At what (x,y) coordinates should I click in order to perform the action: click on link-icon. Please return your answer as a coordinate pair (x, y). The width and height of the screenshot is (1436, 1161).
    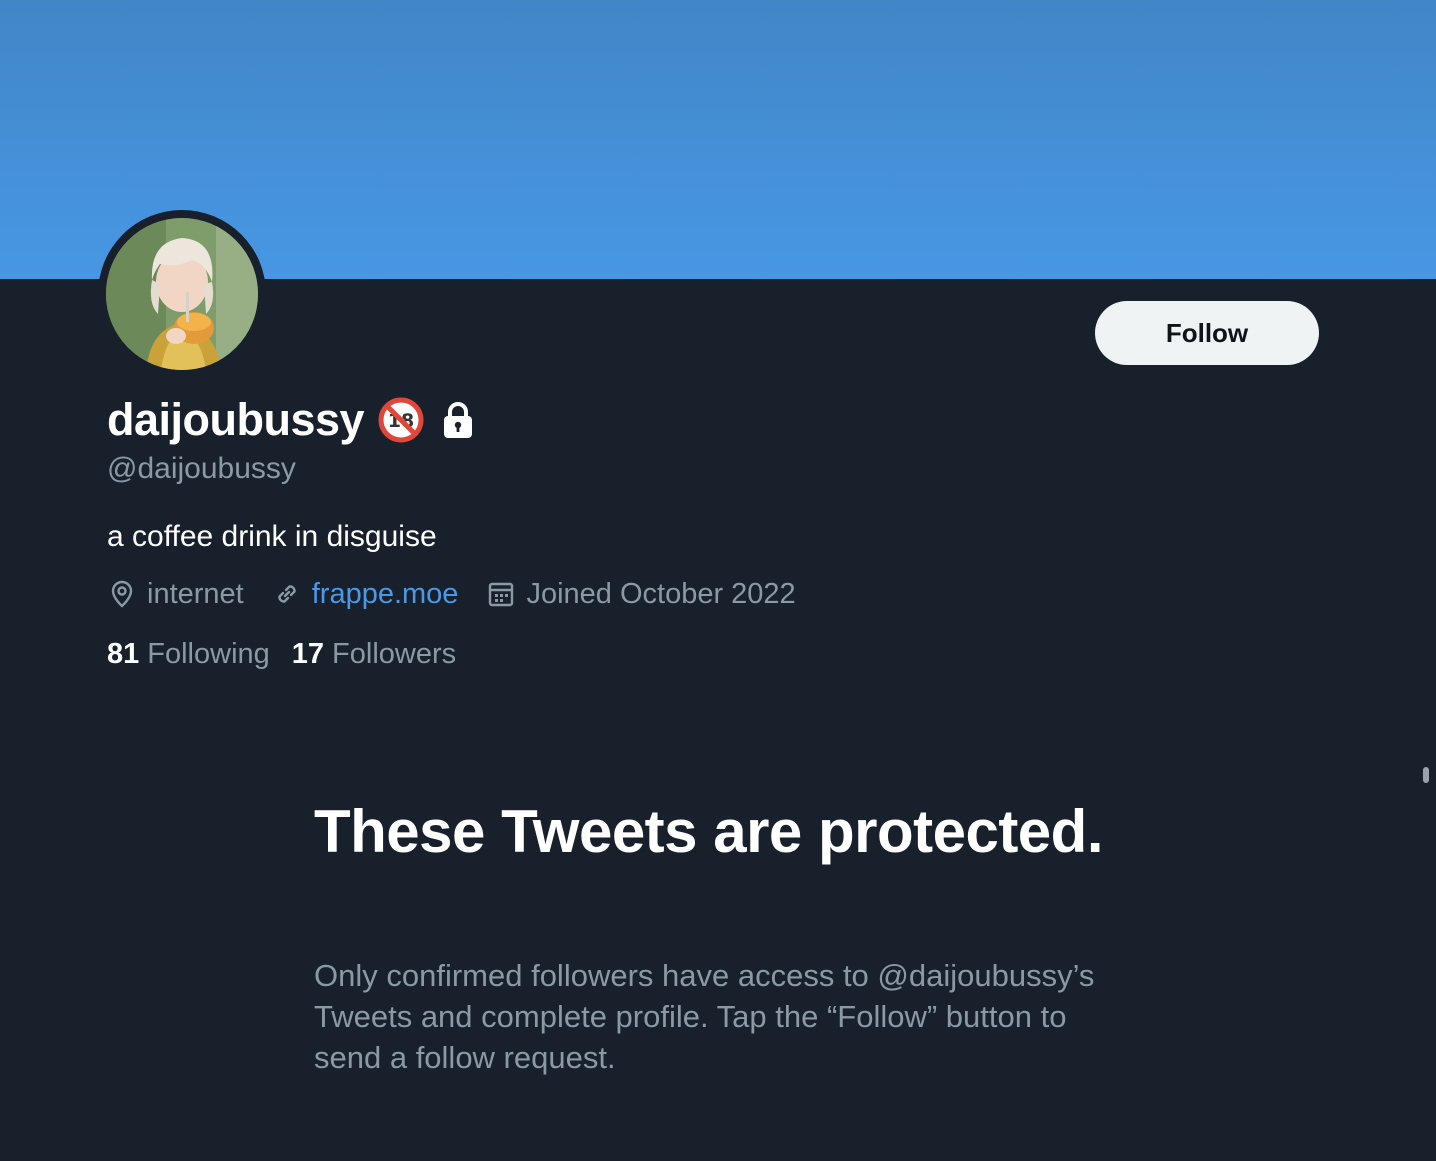
    Looking at the image, I should click on (287, 594).